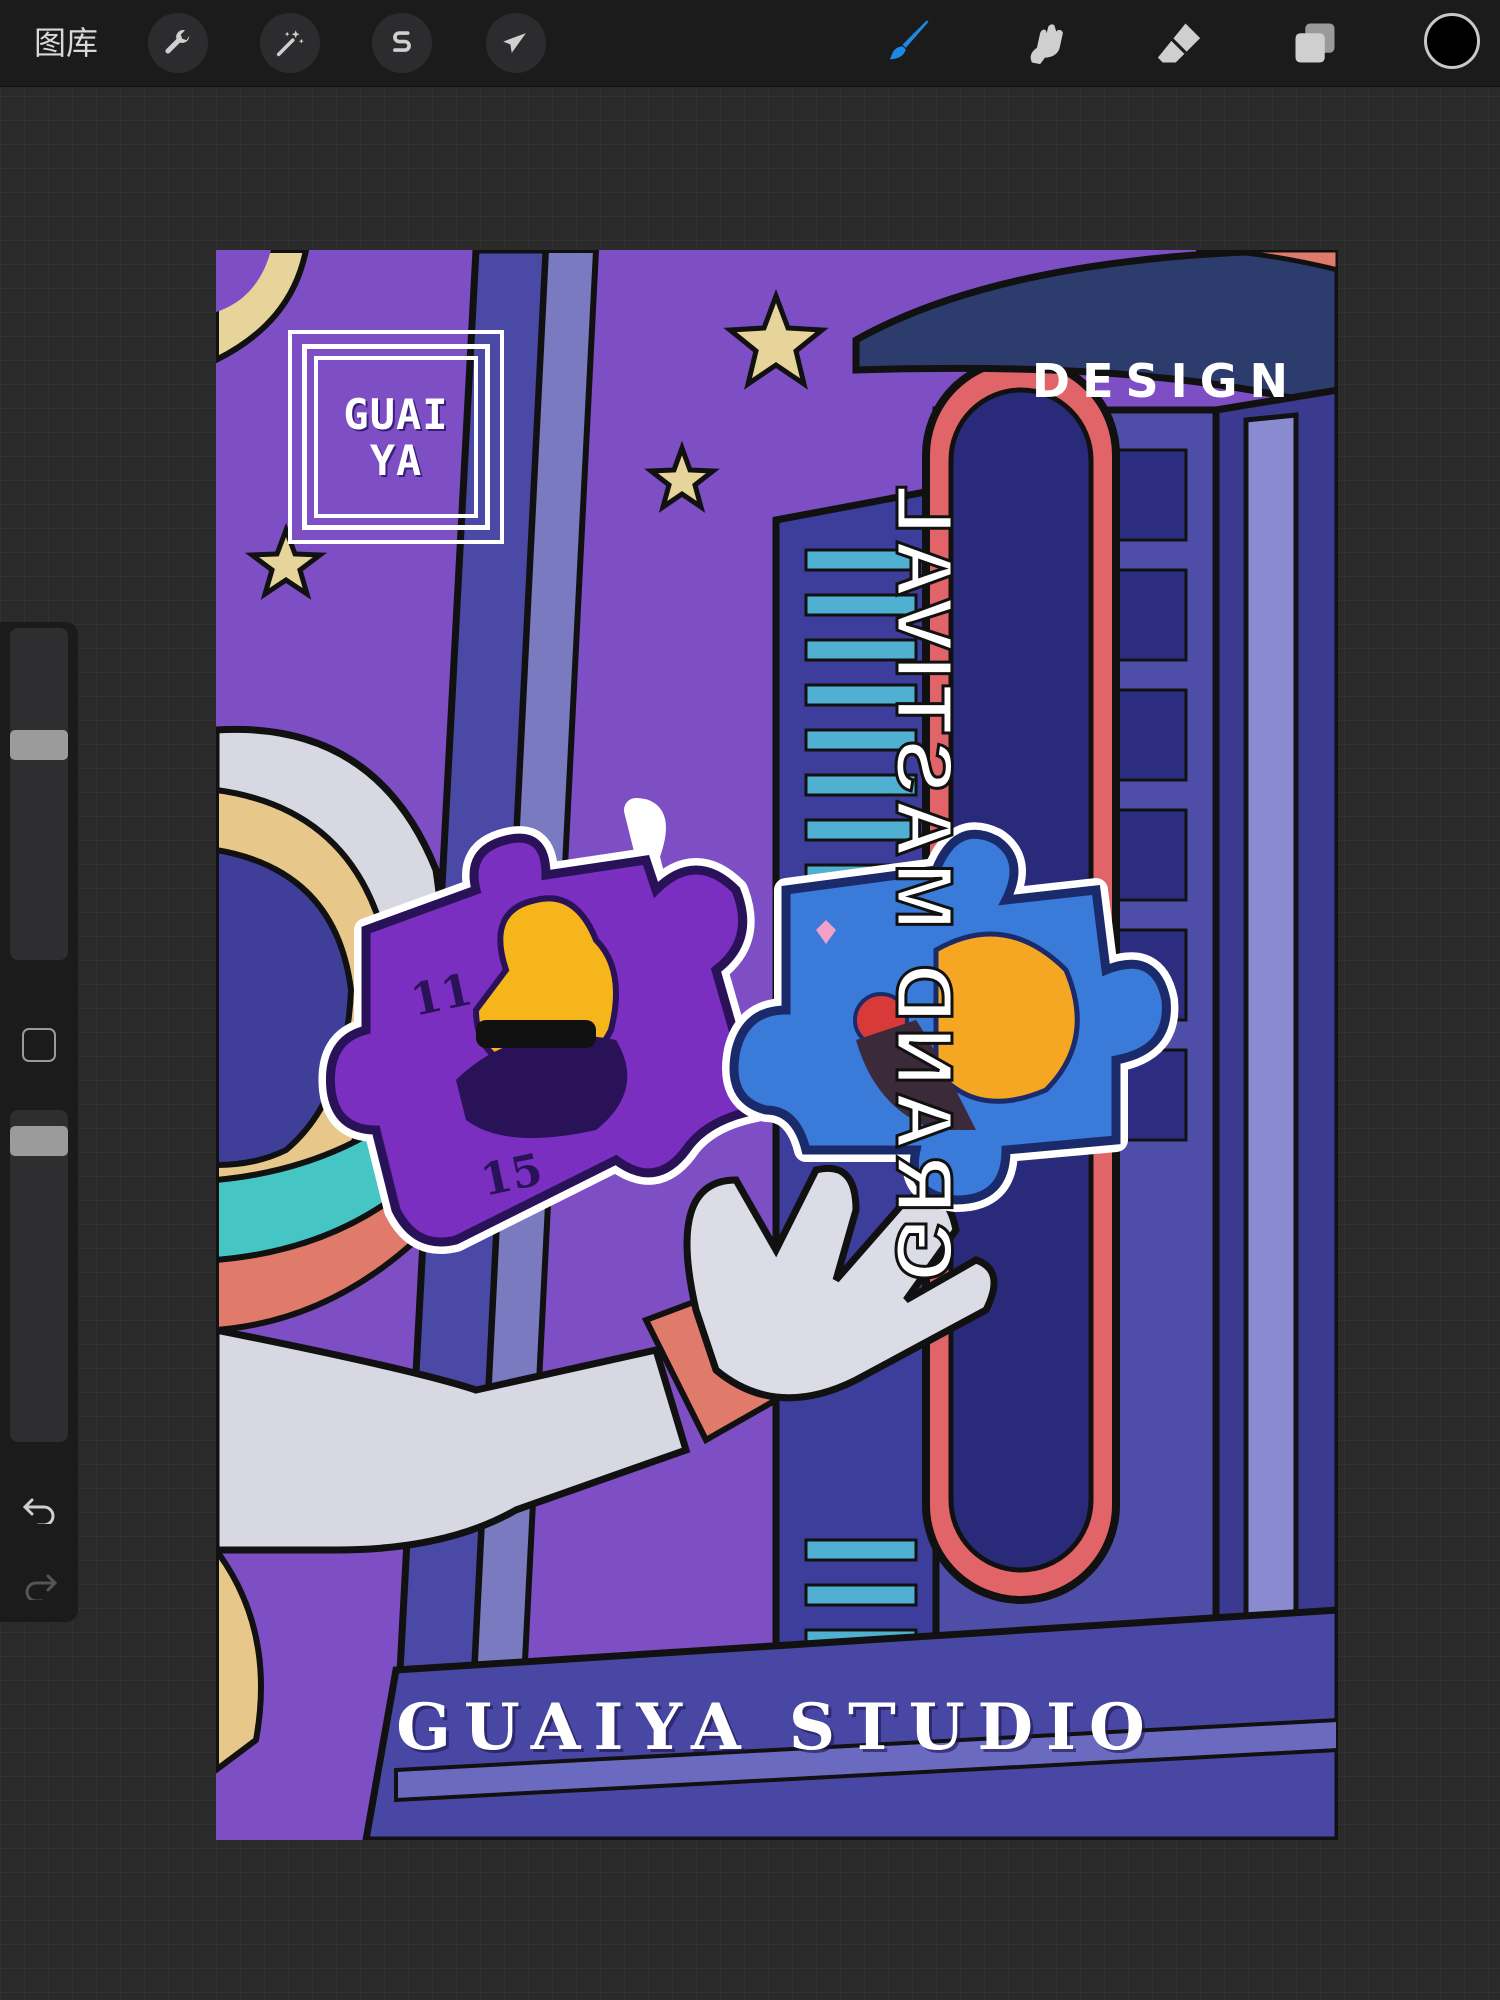 The height and width of the screenshot is (2000, 1500). Describe the element at coordinates (39, 1045) in the screenshot. I see `modify-button` at that location.